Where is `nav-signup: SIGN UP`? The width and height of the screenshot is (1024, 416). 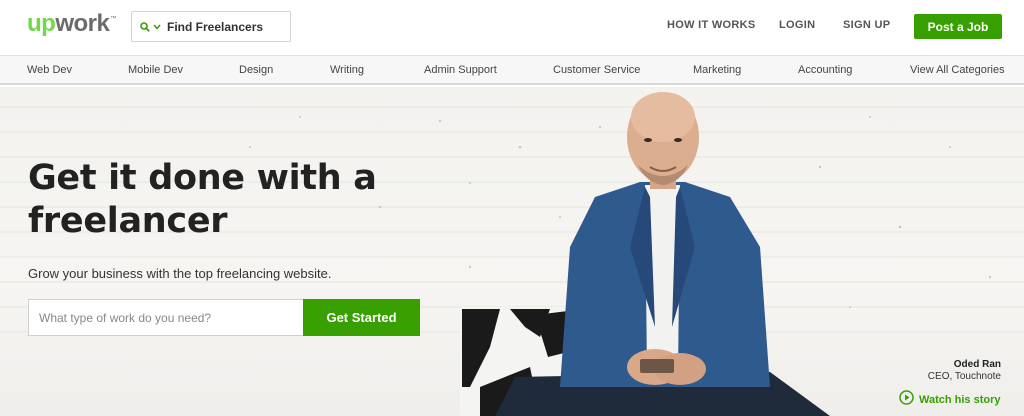
nav-signup: SIGN UP is located at coordinates (866, 25).